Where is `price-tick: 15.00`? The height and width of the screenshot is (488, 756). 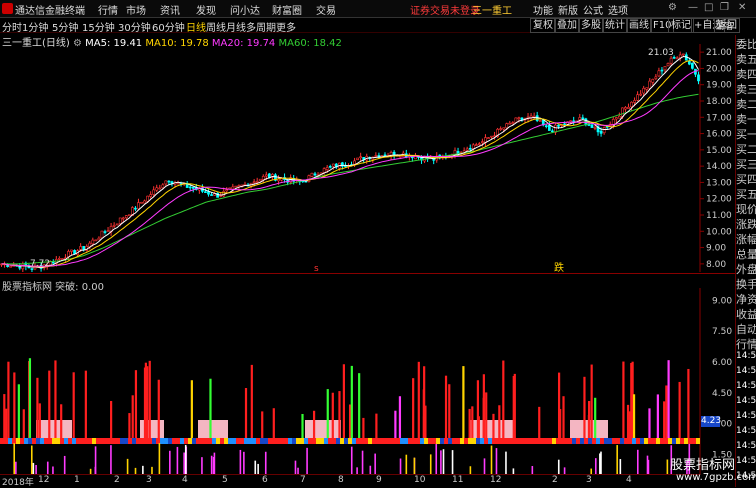
price-tick: 15.00 is located at coordinates (719, 151).